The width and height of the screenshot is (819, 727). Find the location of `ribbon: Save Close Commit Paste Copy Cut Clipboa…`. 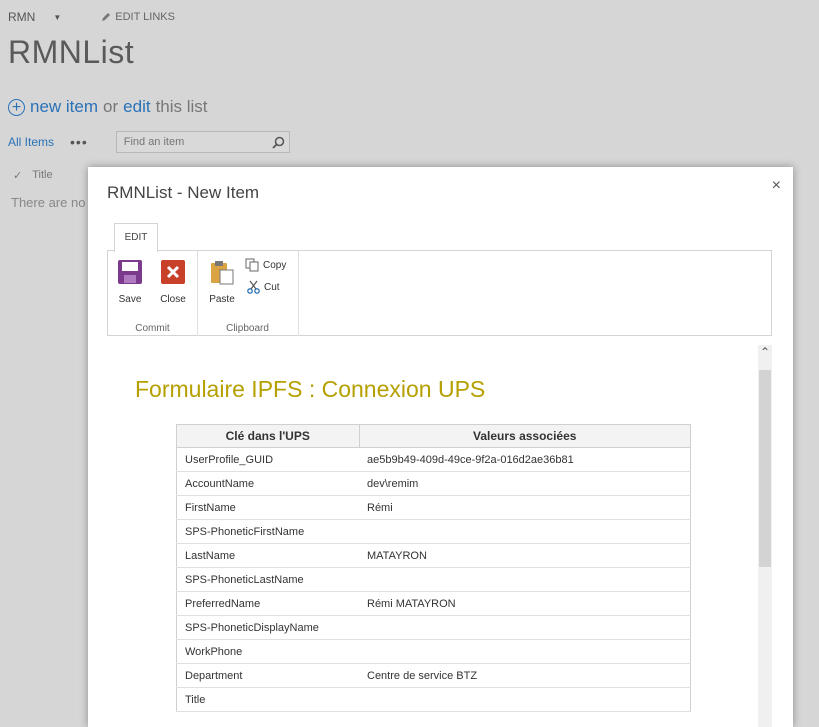

ribbon: Save Close Commit Paste Copy Cut Clipboa… is located at coordinates (439, 293).